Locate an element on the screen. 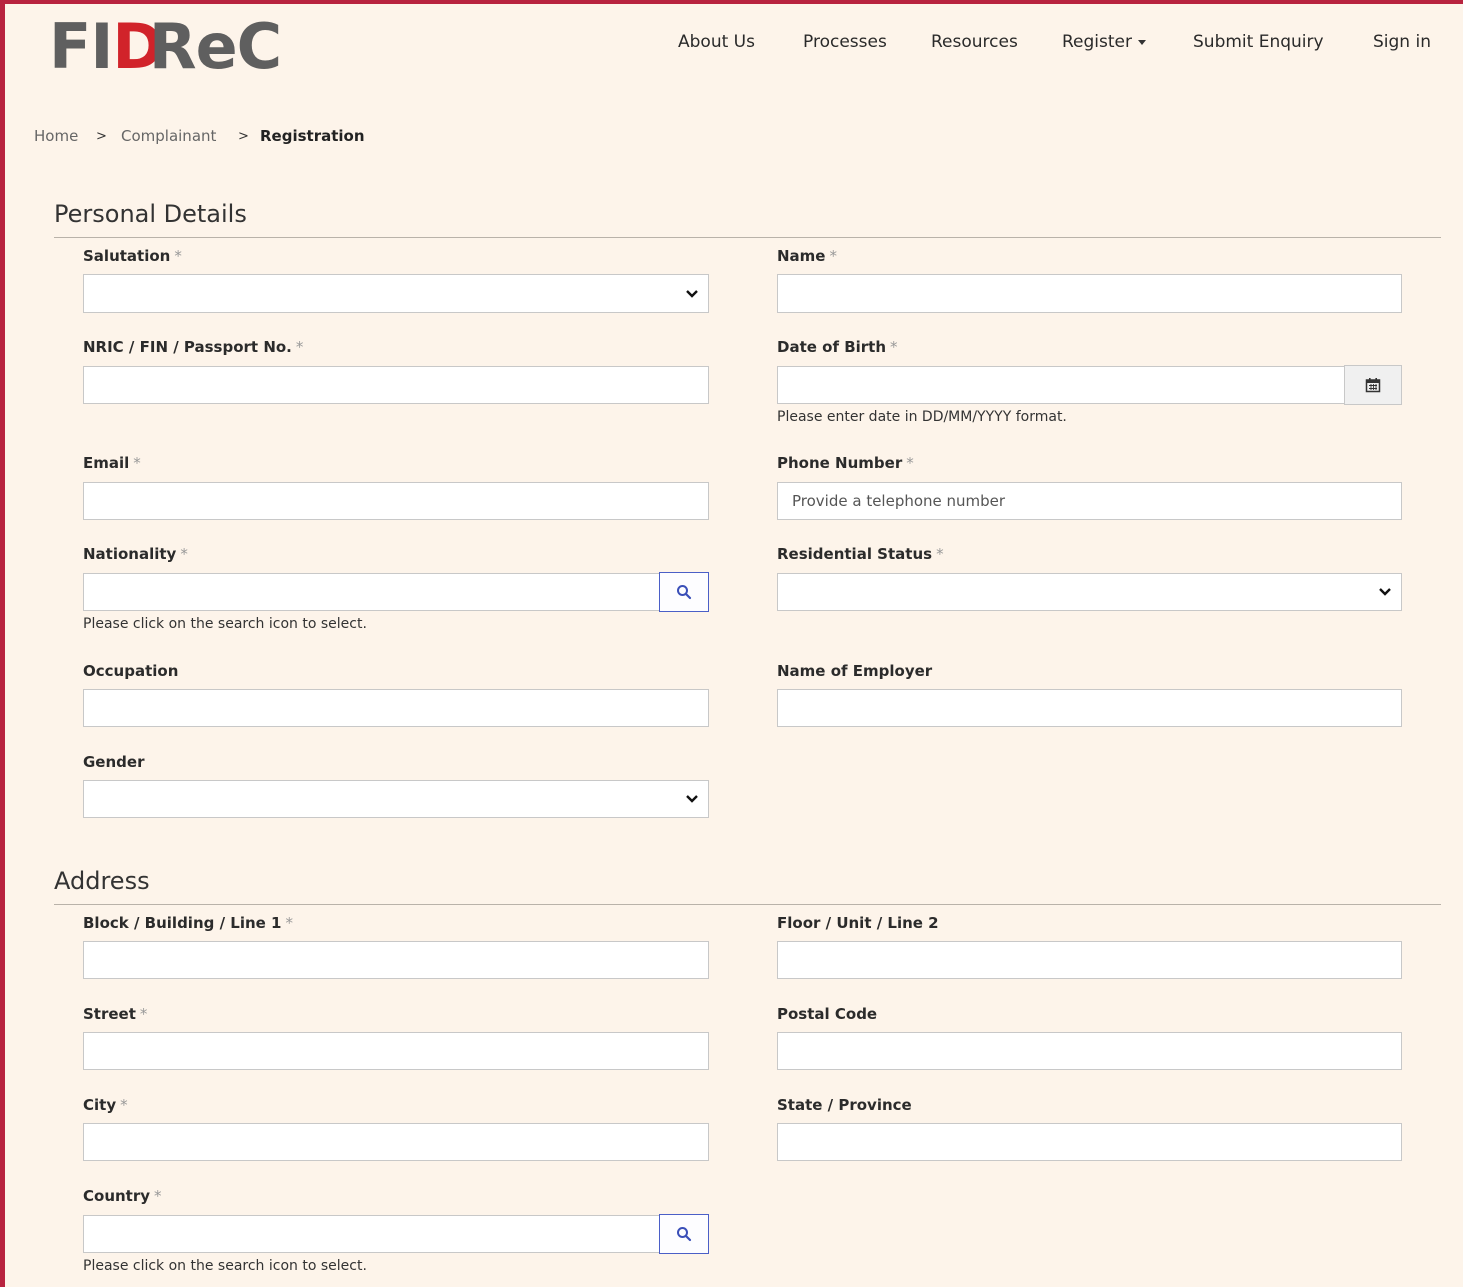 This screenshot has width=1463, height=1287. dob-label: Date of Birth * is located at coordinates (837, 347).